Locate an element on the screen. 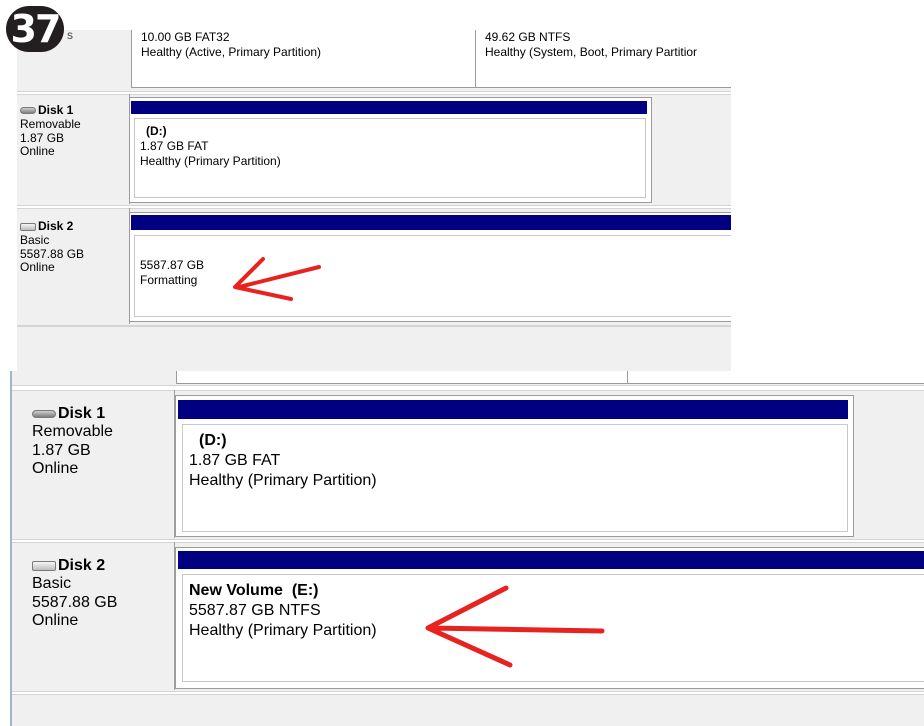 This screenshot has height=726, width=924. volume-new-size: 5587.87 GB is located at coordinates (172, 265).